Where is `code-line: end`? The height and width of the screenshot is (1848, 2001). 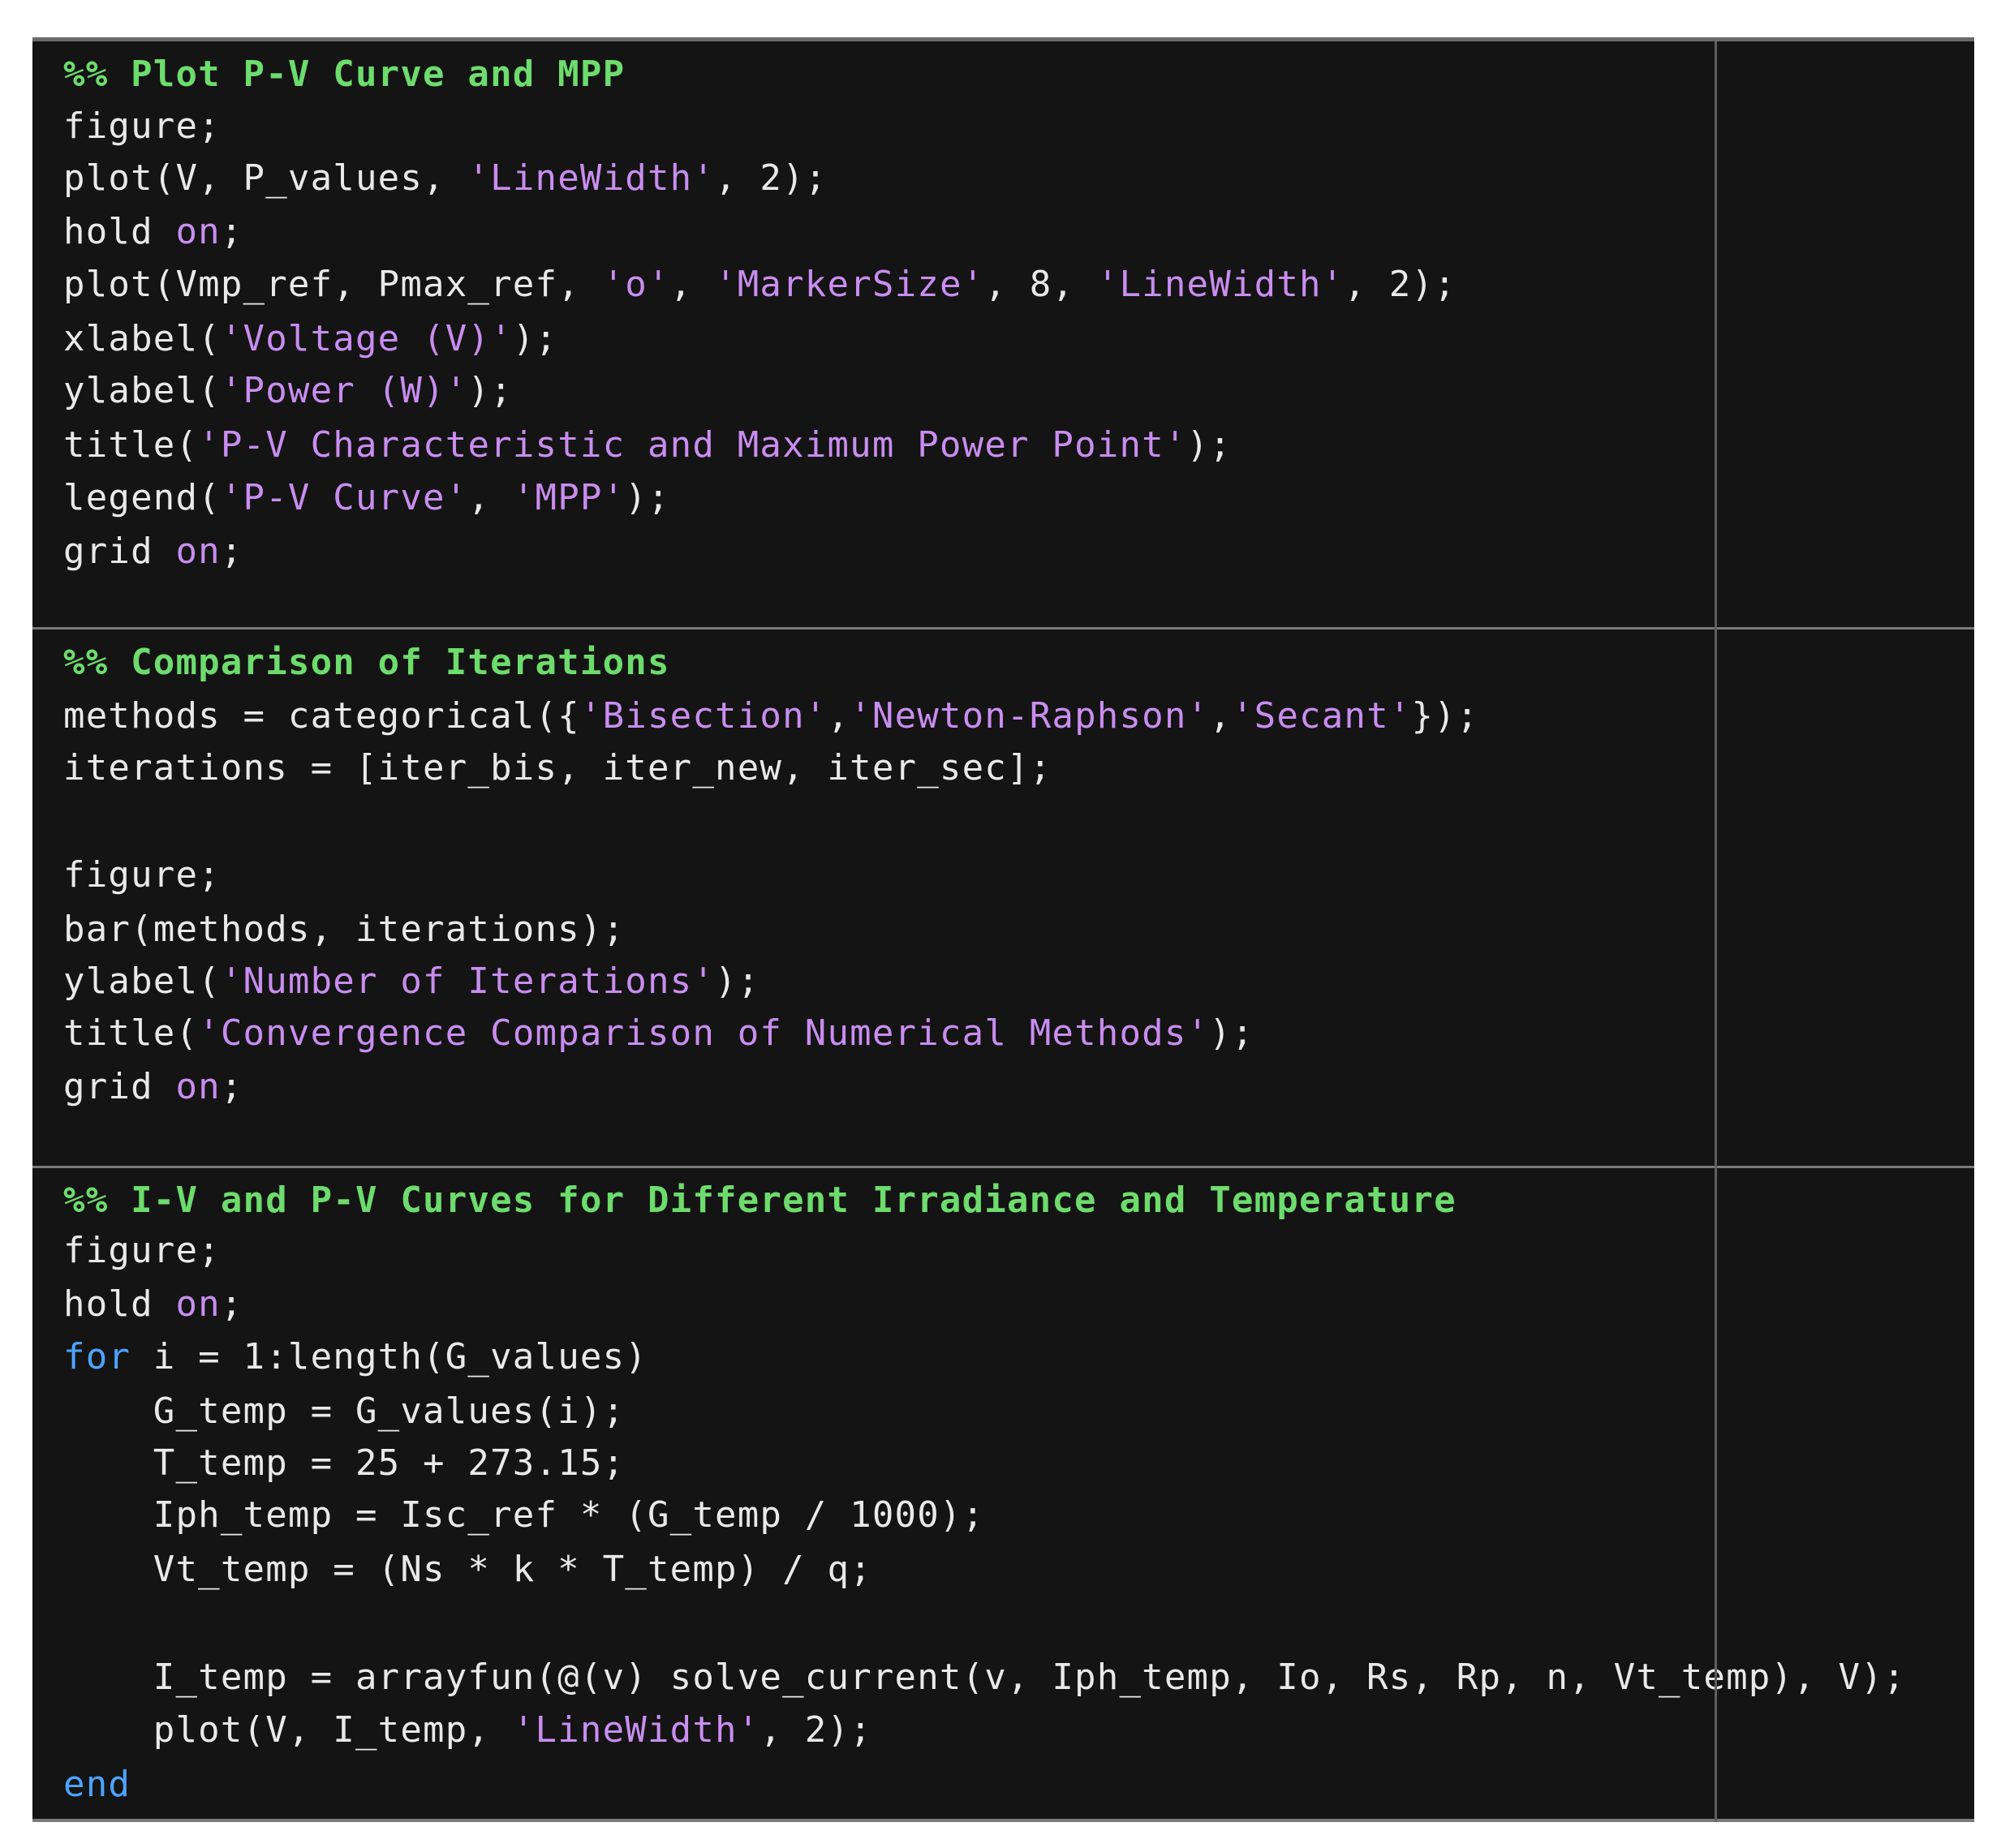
code-line: end is located at coordinates (97, 1784).